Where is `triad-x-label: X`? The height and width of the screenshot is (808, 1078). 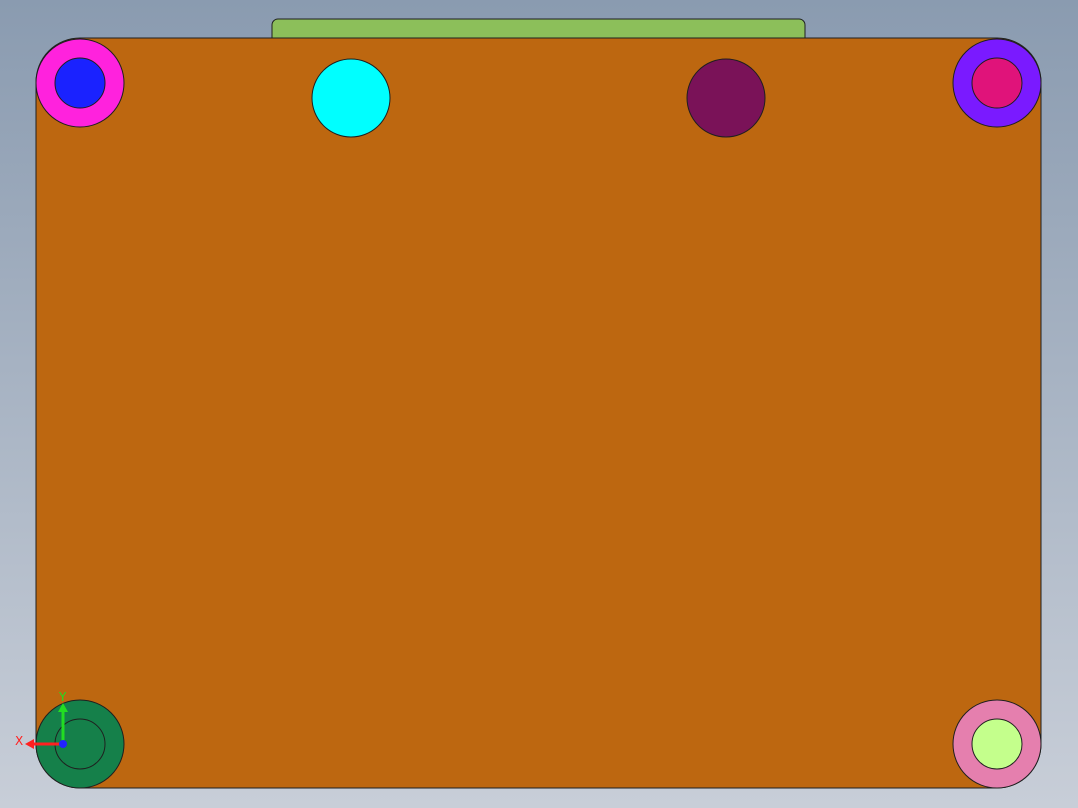
triad-x-label: X is located at coordinates (19, 741).